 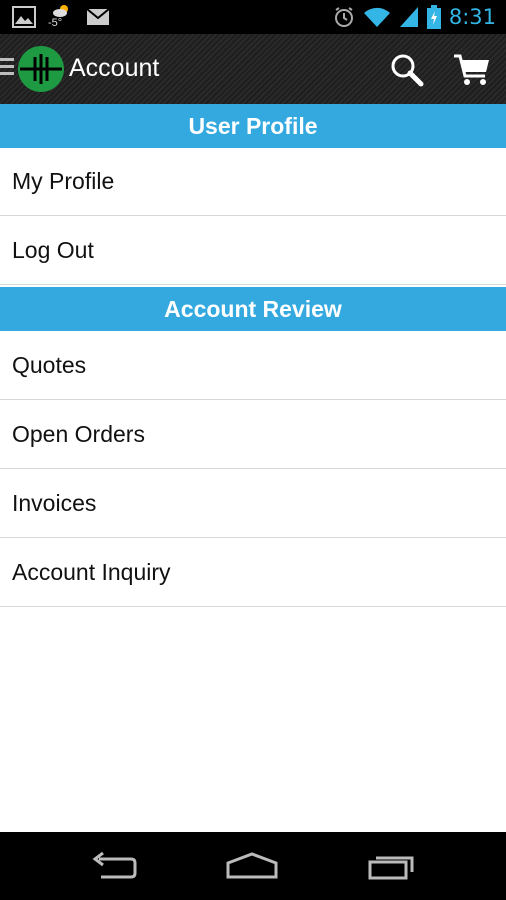 What do you see at coordinates (433, 17) in the screenshot?
I see `battery-charging-icon` at bounding box center [433, 17].